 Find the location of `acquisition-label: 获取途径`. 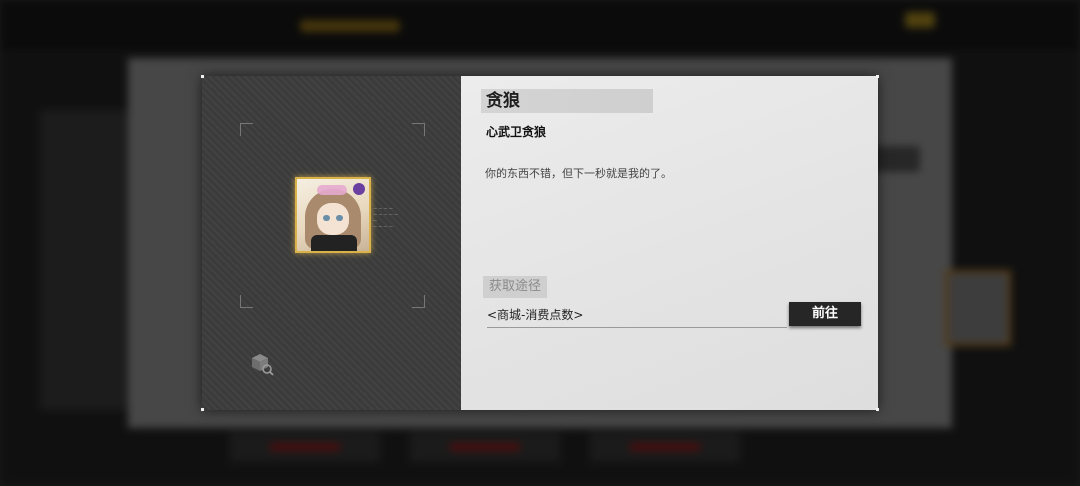

acquisition-label: 获取途径 is located at coordinates (515, 287).